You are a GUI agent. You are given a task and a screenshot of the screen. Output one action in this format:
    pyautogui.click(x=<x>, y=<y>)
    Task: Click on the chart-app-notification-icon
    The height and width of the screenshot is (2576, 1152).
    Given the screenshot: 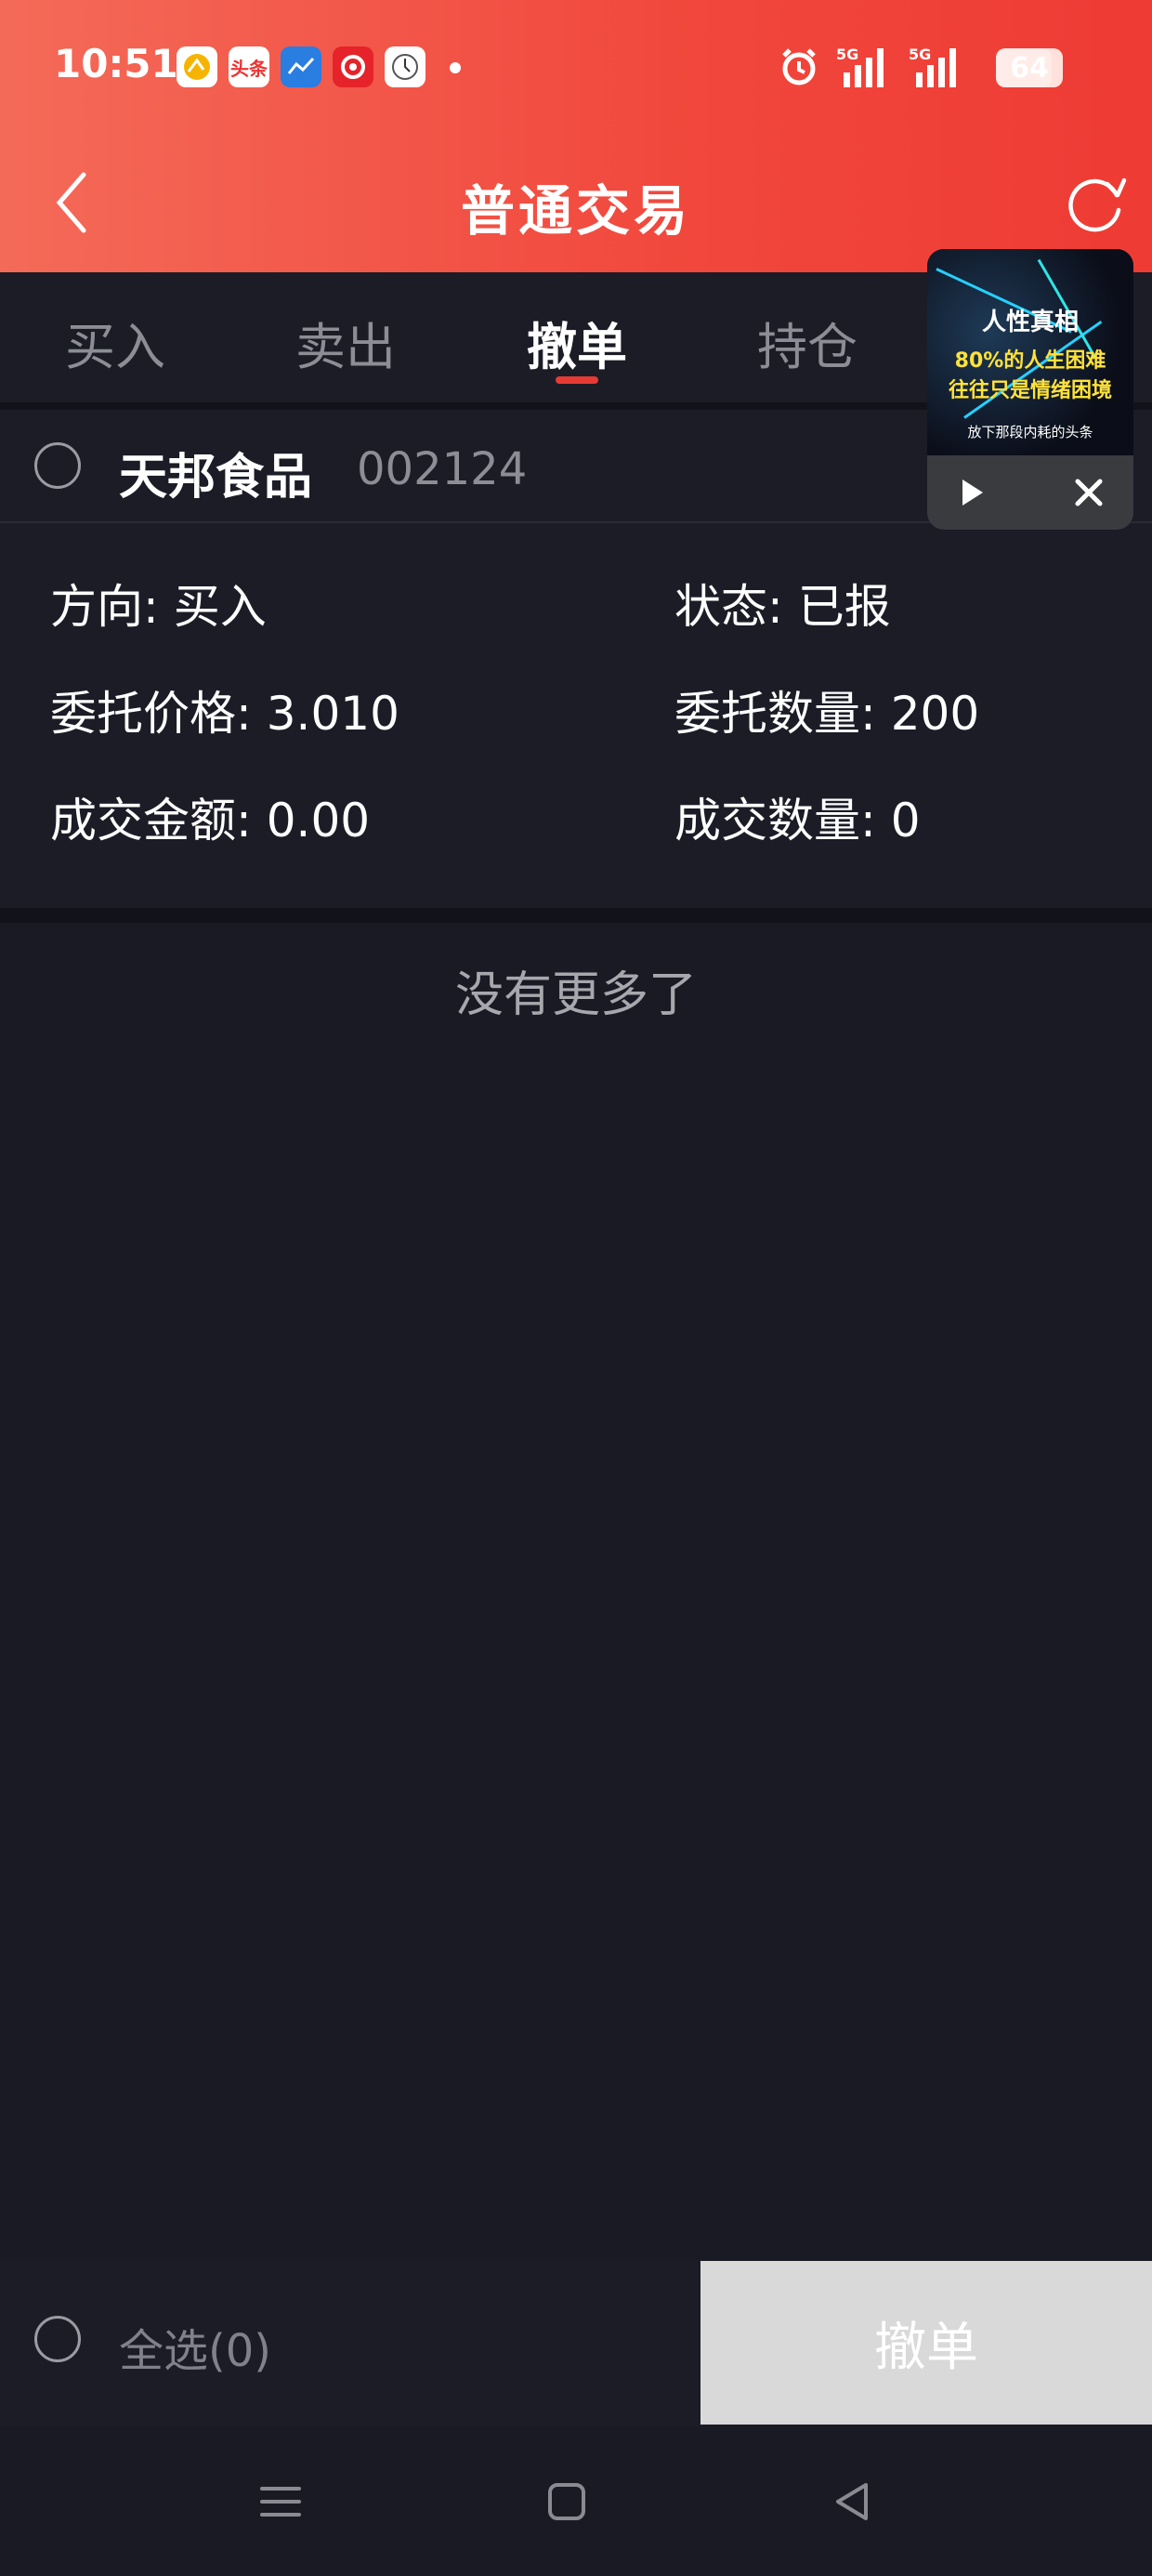 What is the action you would take?
    pyautogui.click(x=301, y=66)
    